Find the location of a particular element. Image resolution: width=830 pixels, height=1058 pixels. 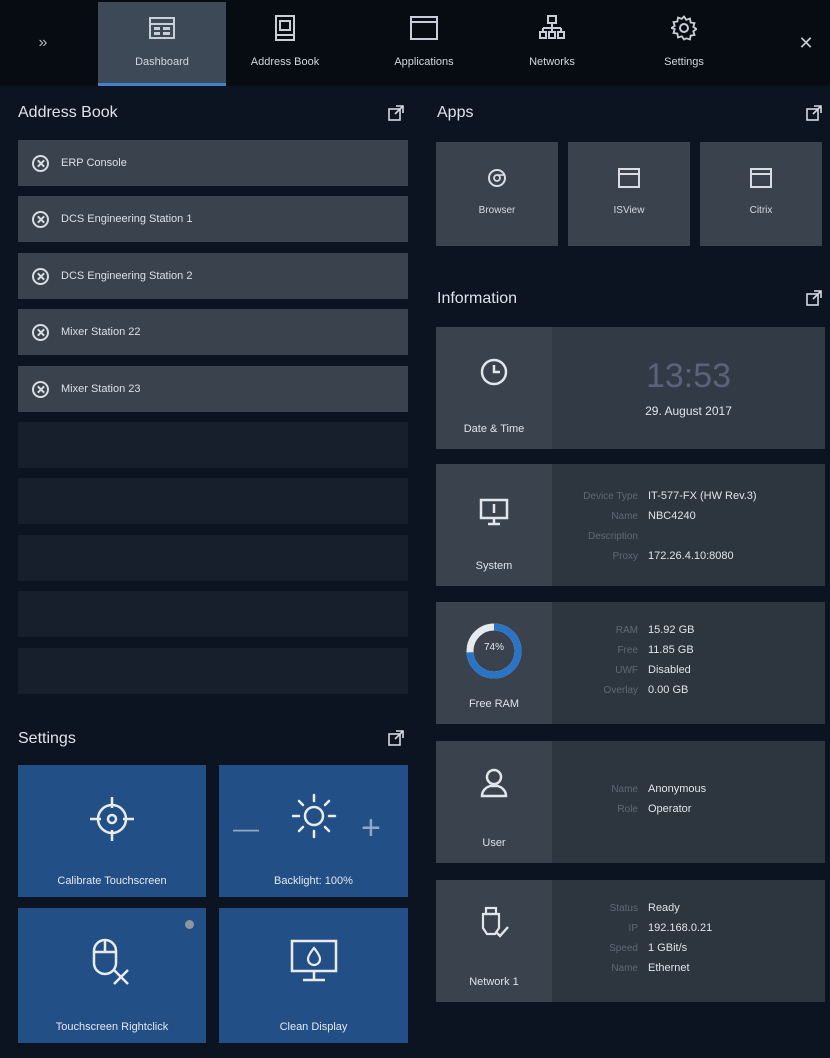

app-isview: ISView is located at coordinates (629, 194).